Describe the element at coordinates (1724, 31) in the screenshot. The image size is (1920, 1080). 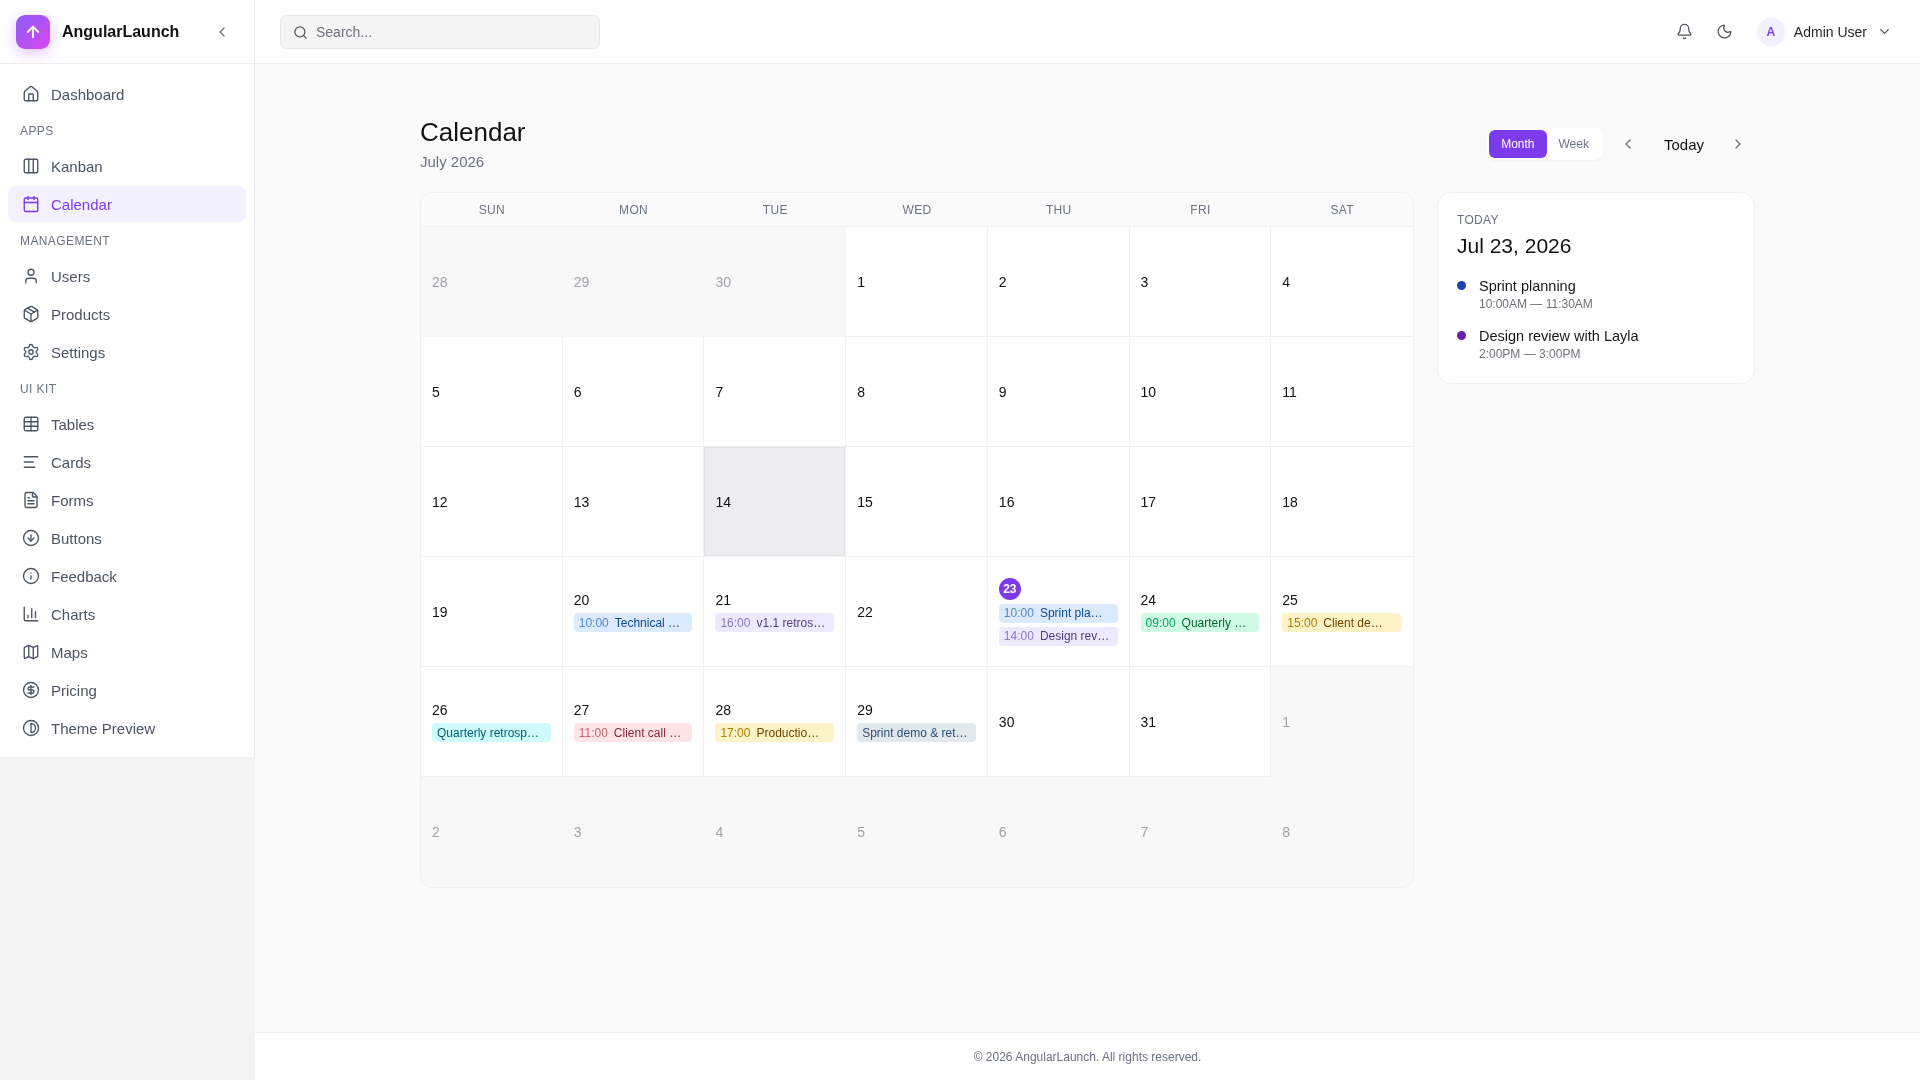
I see `moon-icon` at that location.